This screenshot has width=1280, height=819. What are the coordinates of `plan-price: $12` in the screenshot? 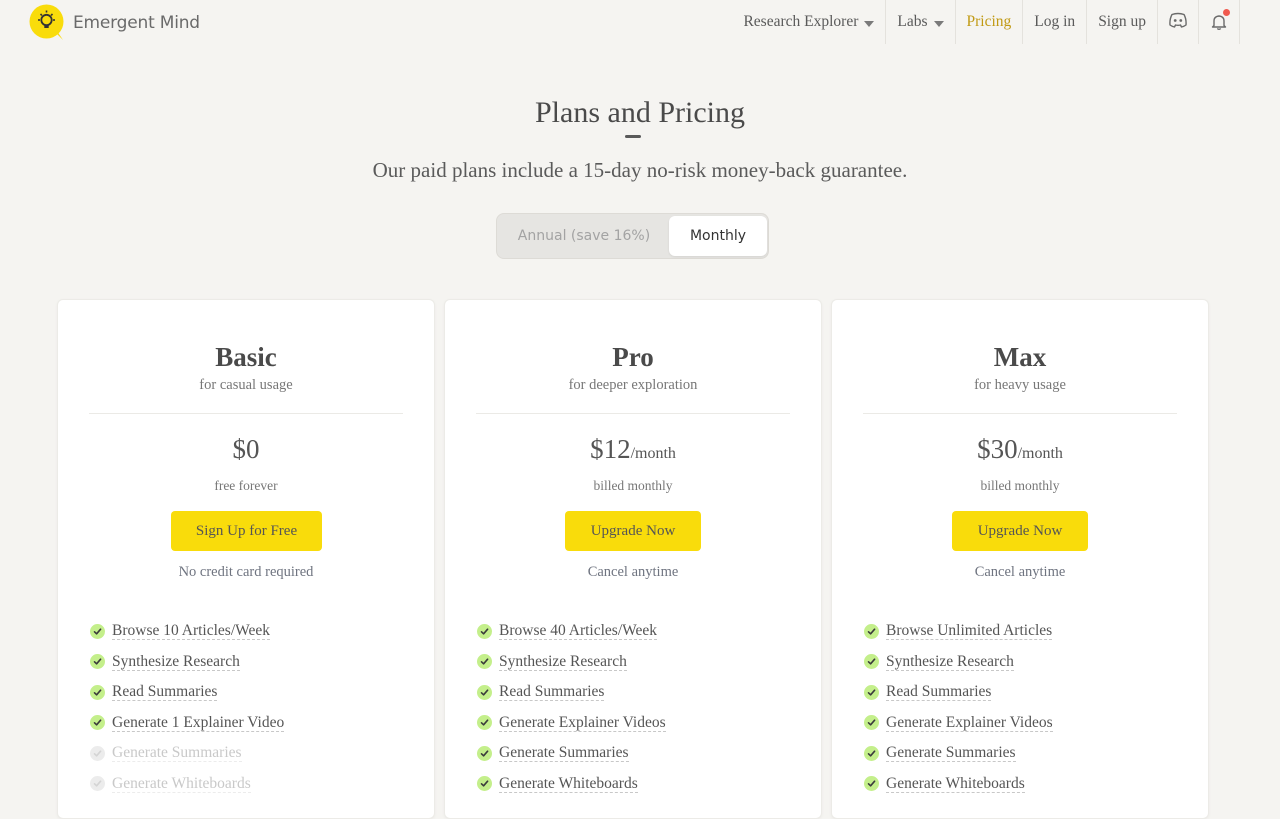 It's located at (610, 449).